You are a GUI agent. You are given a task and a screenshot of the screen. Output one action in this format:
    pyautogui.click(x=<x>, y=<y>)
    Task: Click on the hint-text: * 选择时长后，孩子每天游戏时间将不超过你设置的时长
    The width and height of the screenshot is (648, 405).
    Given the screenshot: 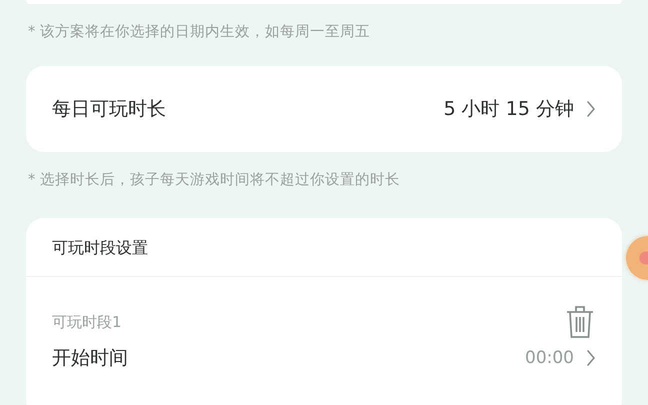 What is the action you would take?
    pyautogui.click(x=214, y=180)
    